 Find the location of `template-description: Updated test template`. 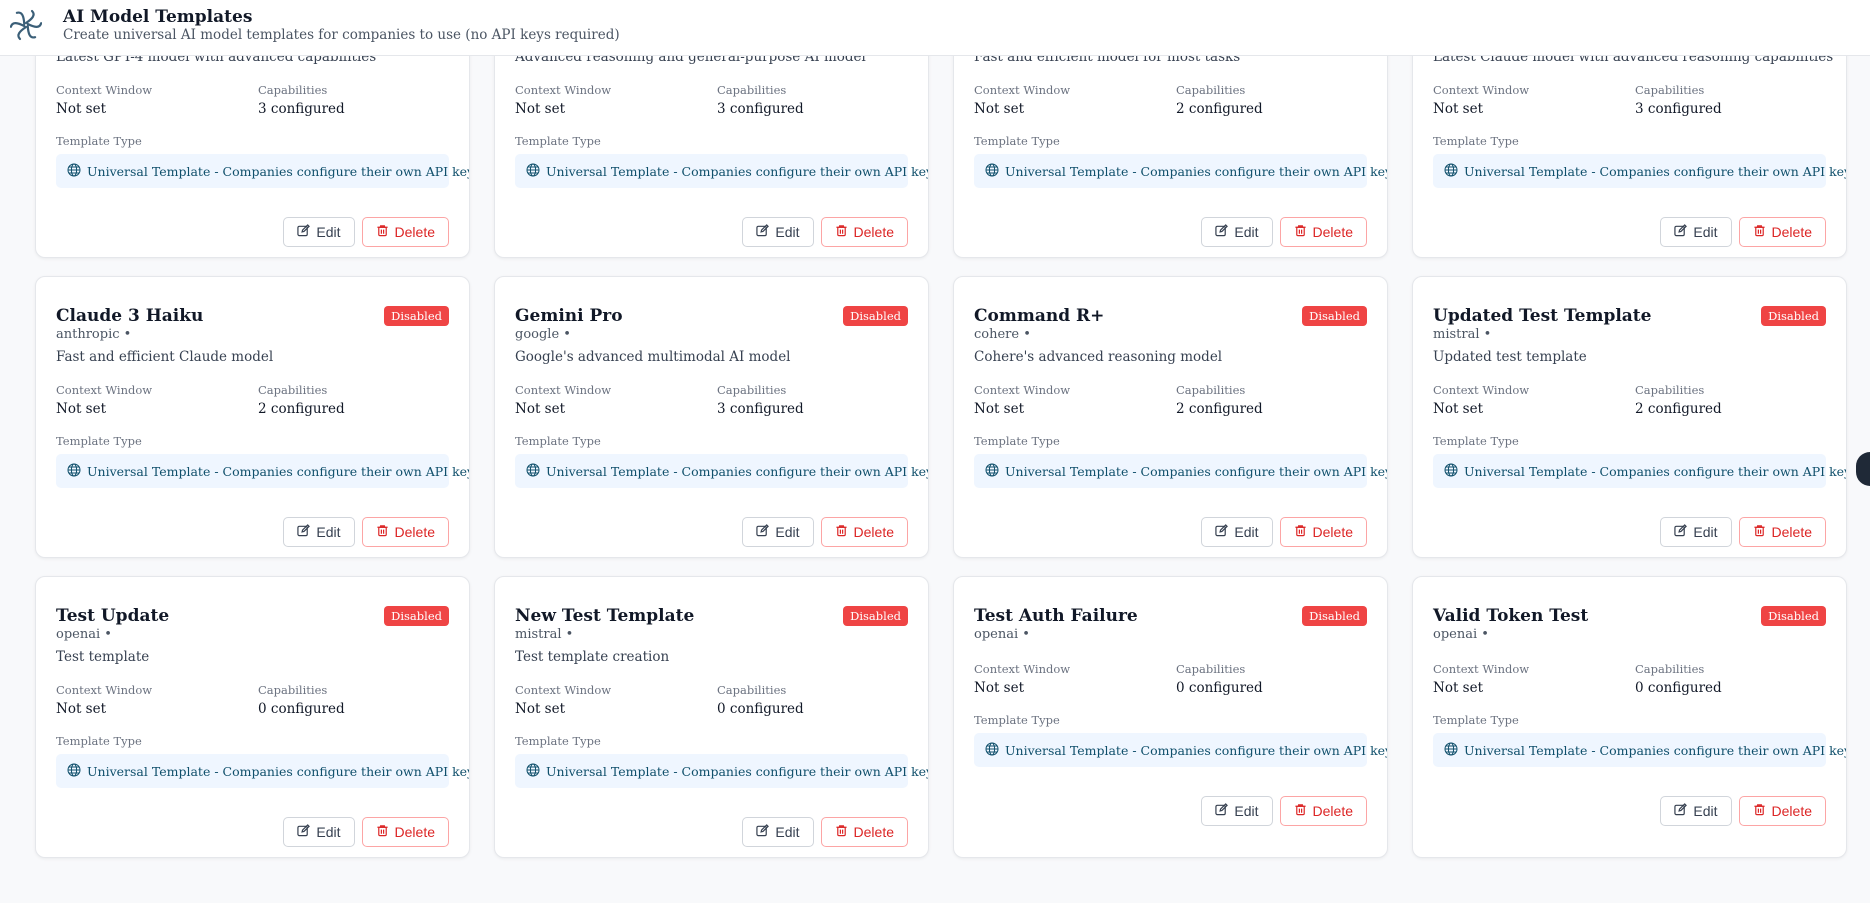

template-description: Updated test template is located at coordinates (1510, 357).